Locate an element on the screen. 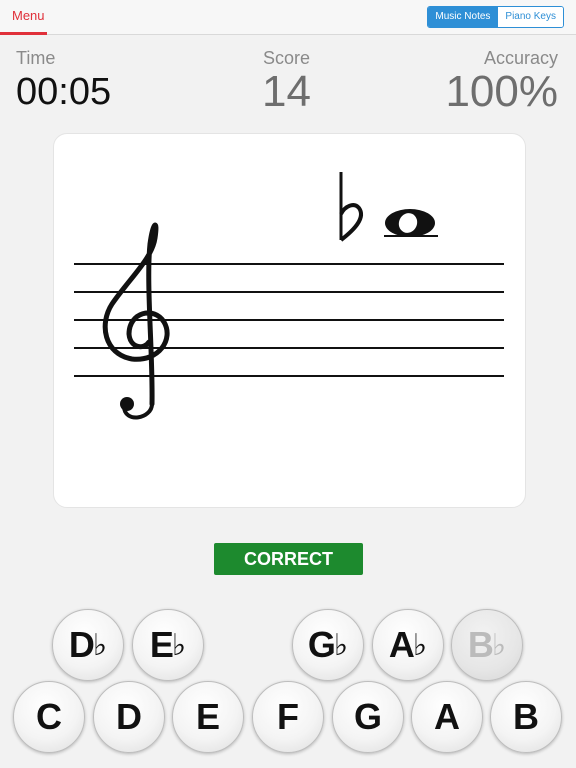  key-letter: E is located at coordinates (161, 644).